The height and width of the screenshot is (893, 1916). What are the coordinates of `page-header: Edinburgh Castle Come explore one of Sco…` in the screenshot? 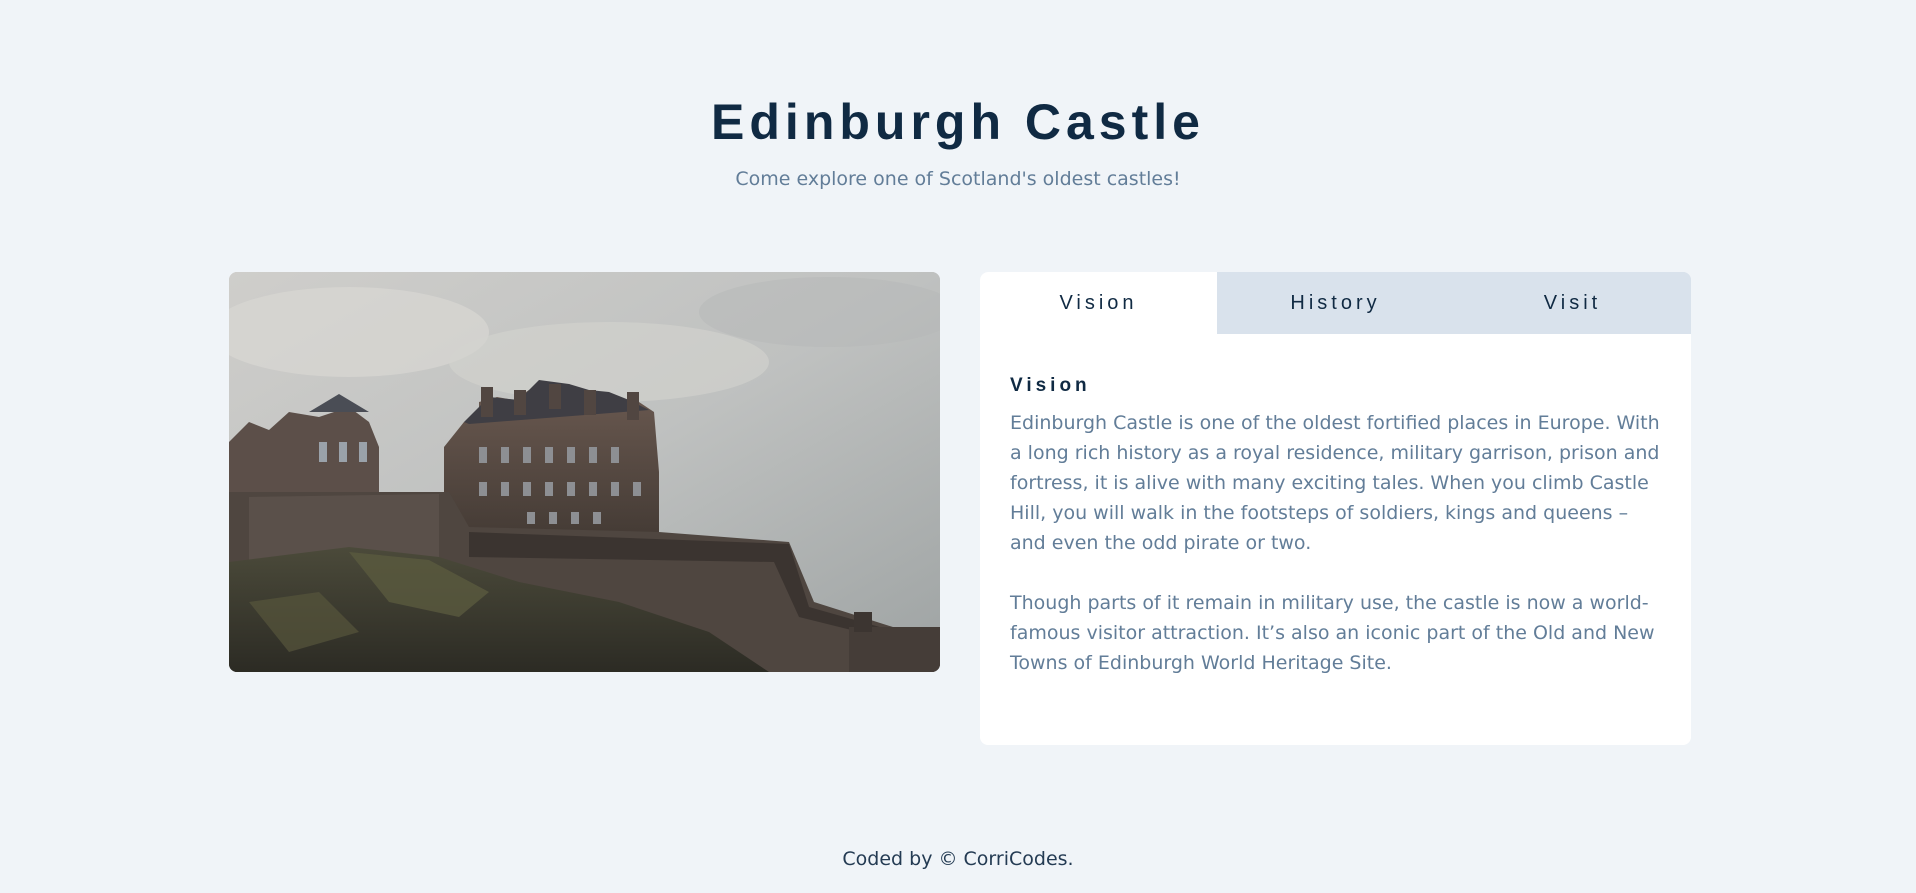 It's located at (958, 141).